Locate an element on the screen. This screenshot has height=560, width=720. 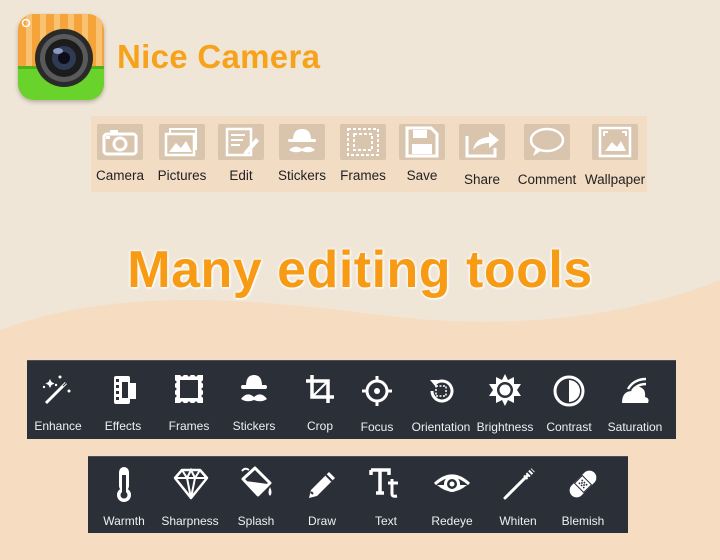
share-icon is located at coordinates (482, 142).